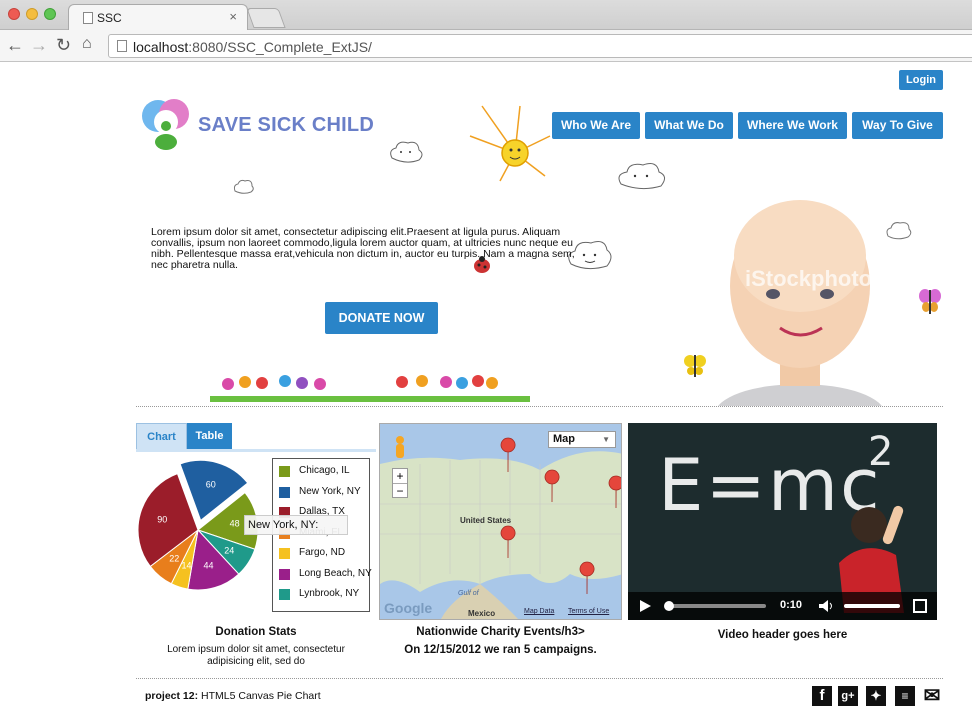 Image resolution: width=972 pixels, height=716 pixels. I want to click on ladybug-icon, so click(482, 264).